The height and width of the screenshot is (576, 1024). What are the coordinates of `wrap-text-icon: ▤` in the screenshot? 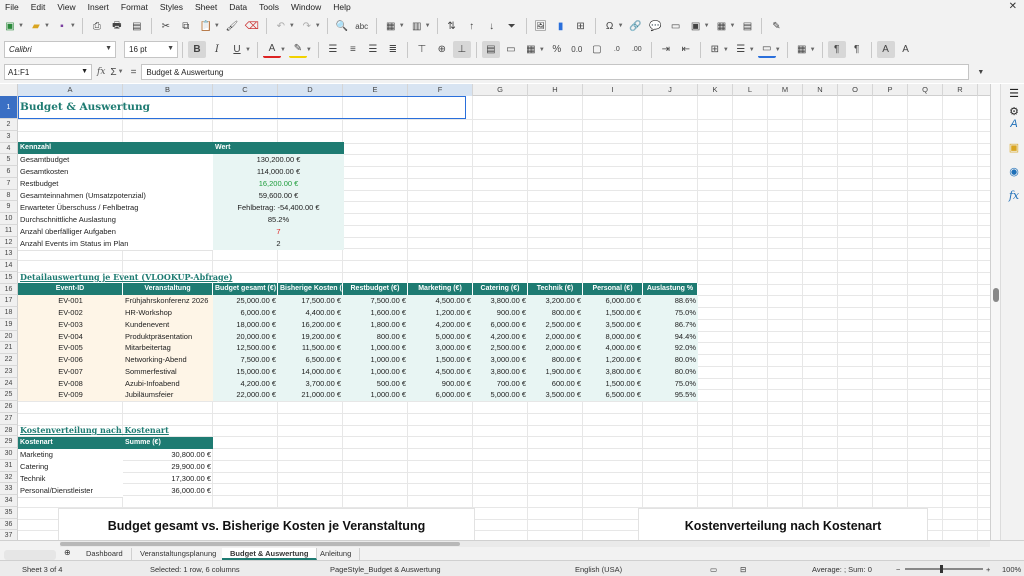 It's located at (490, 49).